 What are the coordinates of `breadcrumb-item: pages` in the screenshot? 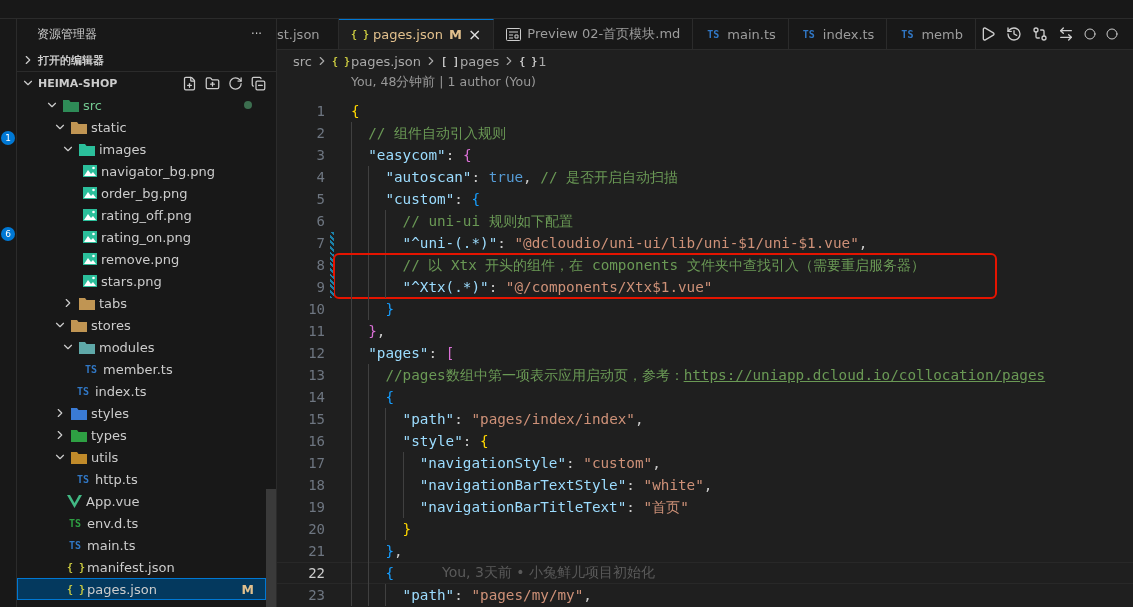 It's located at (479, 61).